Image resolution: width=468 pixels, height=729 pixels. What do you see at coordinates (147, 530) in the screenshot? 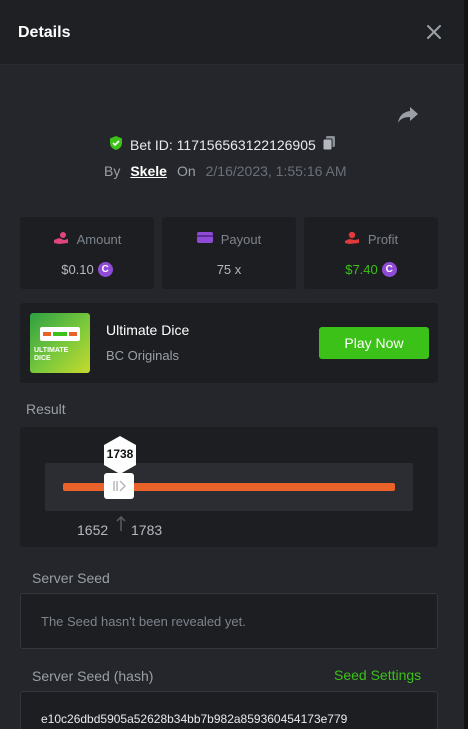
I see `range-high: 1783` at bounding box center [147, 530].